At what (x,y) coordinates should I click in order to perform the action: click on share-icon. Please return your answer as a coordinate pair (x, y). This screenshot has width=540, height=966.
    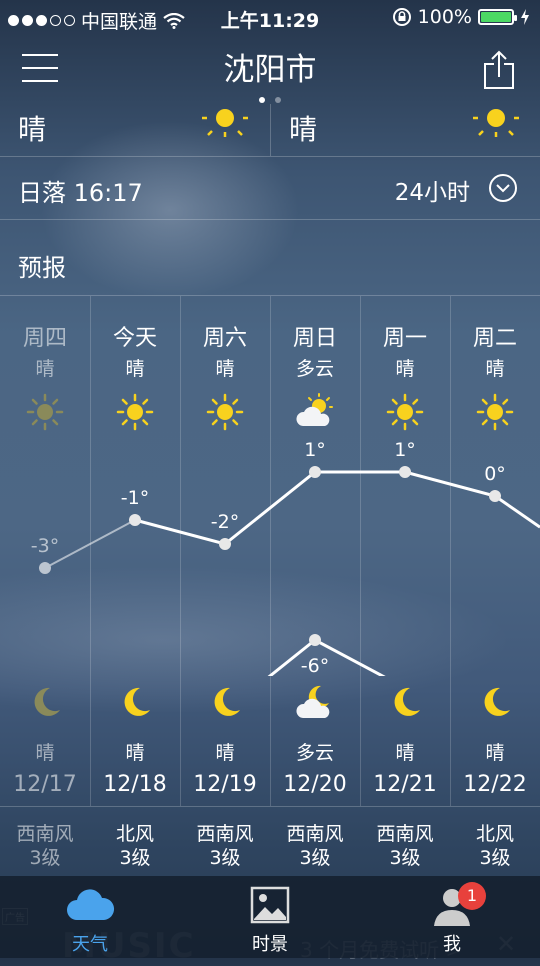
    Looking at the image, I should click on (499, 70).